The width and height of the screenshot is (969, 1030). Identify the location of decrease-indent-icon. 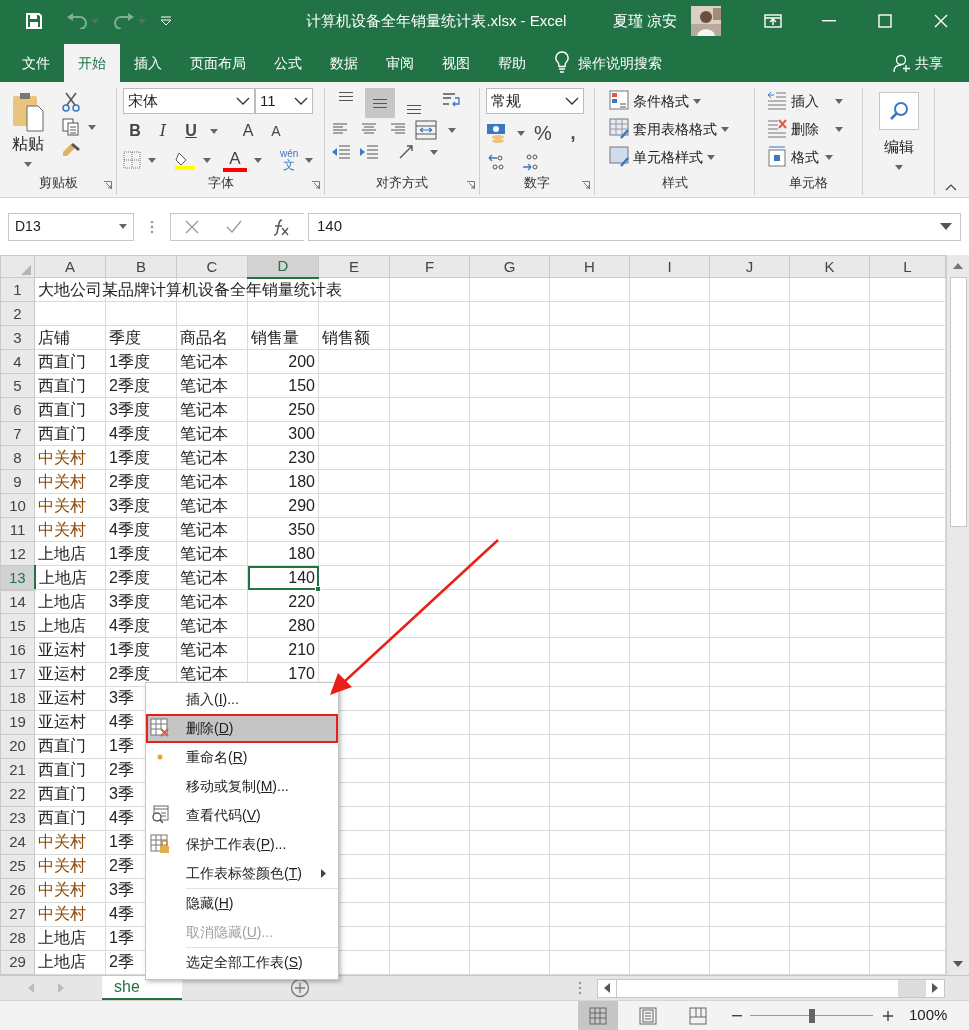
(341, 152).